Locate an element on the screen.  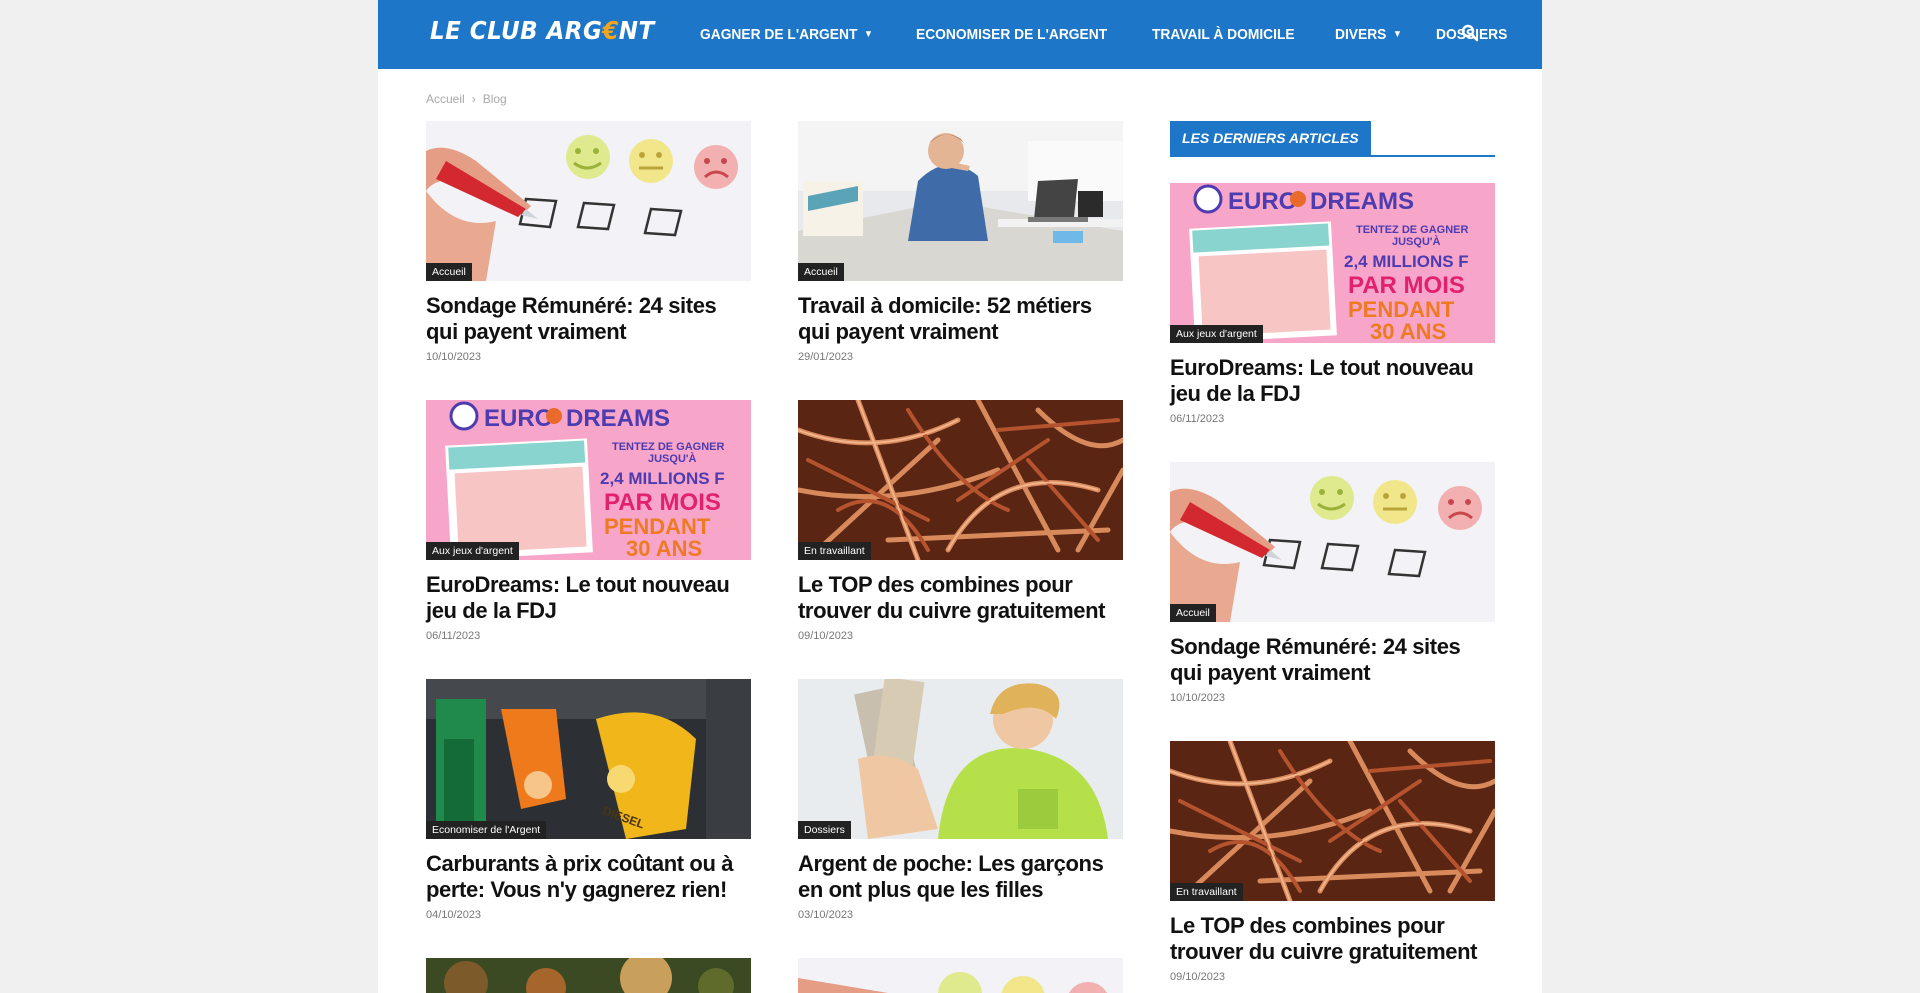
post-date: 29/01/2023 is located at coordinates (826, 357).